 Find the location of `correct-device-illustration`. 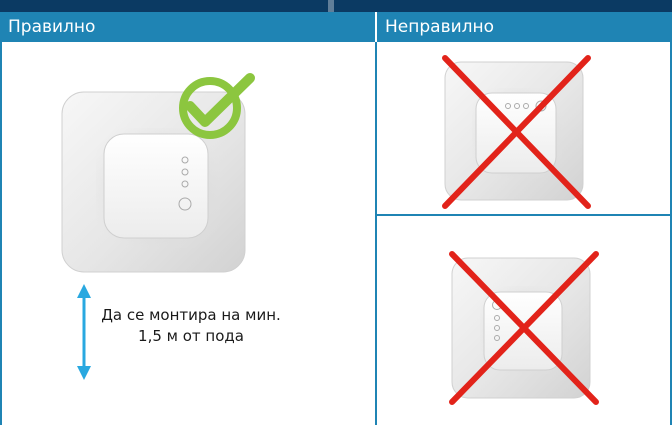

correct-device-illustration is located at coordinates (153, 182).